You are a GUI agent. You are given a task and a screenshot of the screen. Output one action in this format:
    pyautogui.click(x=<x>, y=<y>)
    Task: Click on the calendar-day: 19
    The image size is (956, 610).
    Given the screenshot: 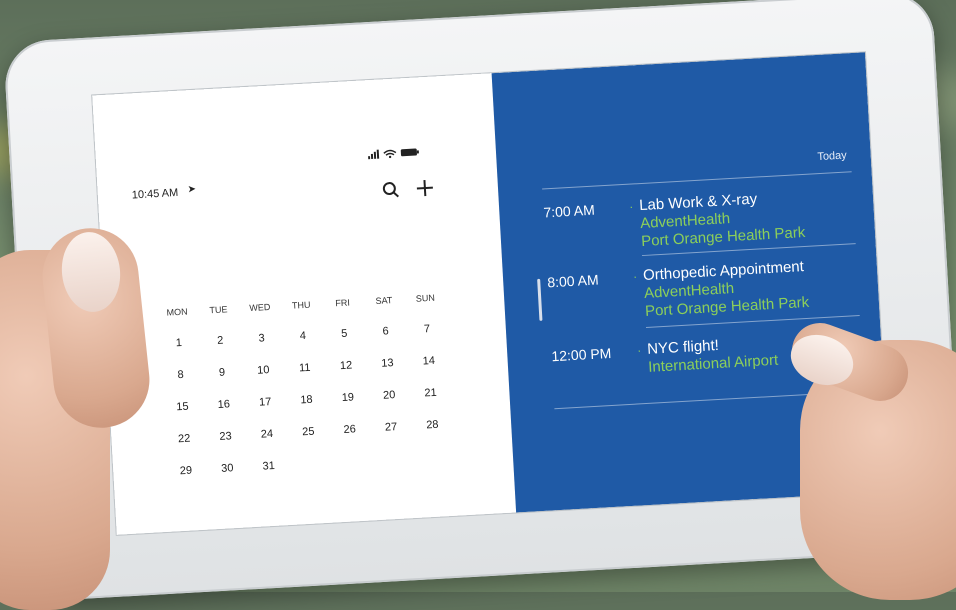 What is the action you would take?
    pyautogui.click(x=348, y=398)
    